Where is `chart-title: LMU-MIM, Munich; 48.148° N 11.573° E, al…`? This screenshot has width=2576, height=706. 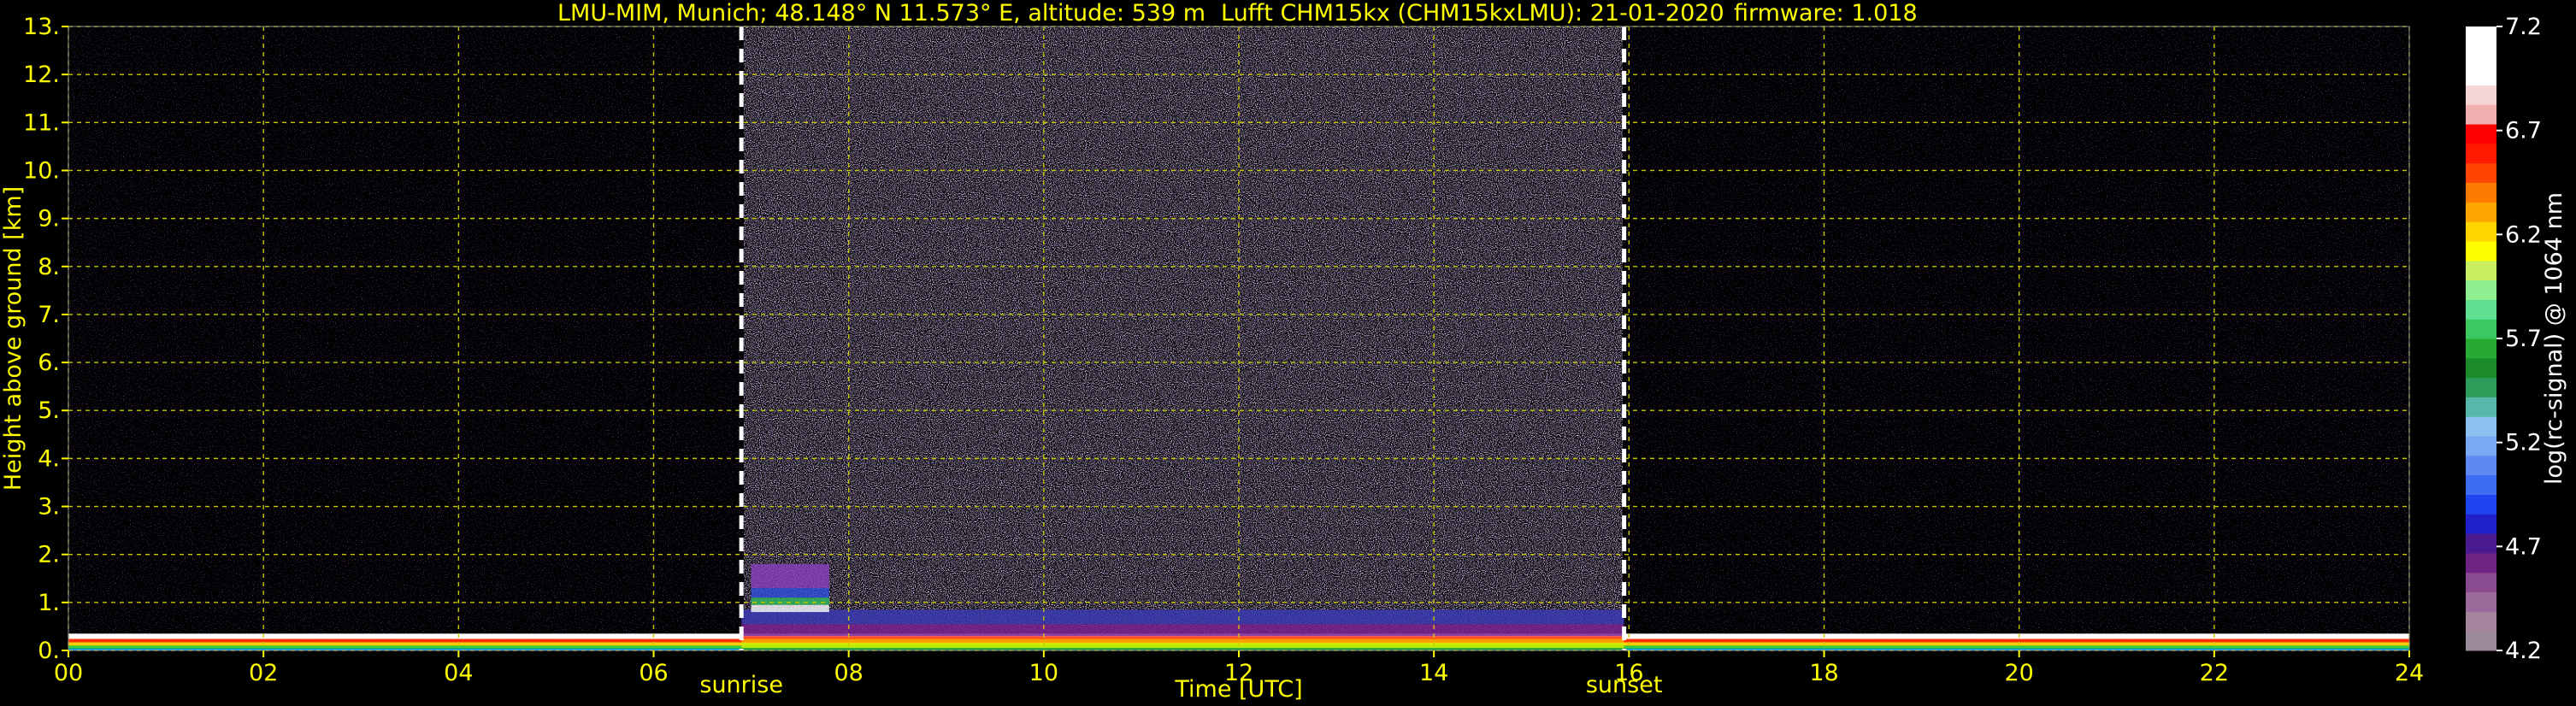
chart-title: LMU-MIM, Munich; 48.148° N 11.573° E, al… is located at coordinates (1237, 13).